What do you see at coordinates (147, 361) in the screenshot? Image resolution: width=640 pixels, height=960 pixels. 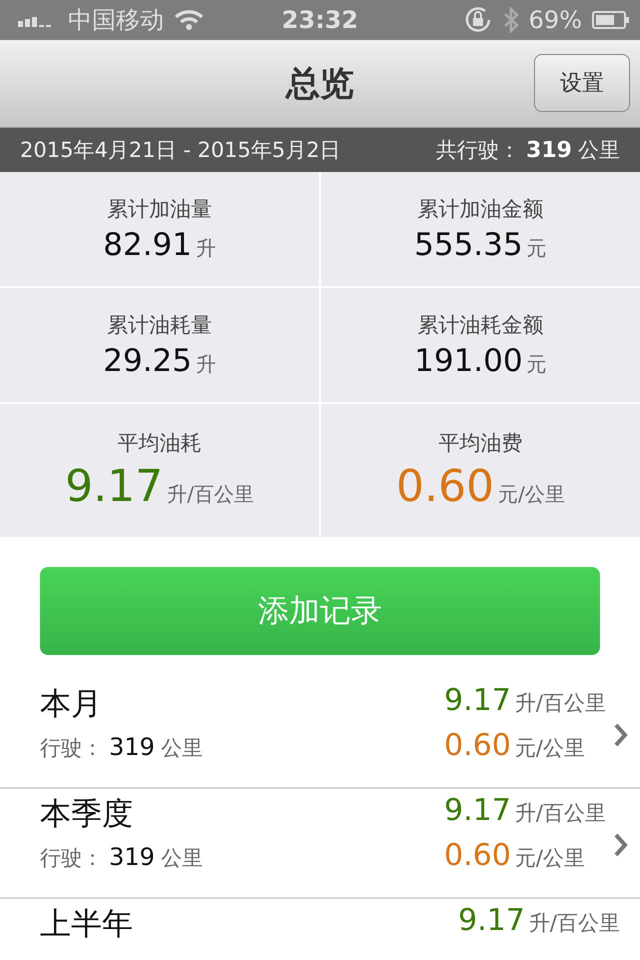 I see `stat-value: 29.25` at bounding box center [147, 361].